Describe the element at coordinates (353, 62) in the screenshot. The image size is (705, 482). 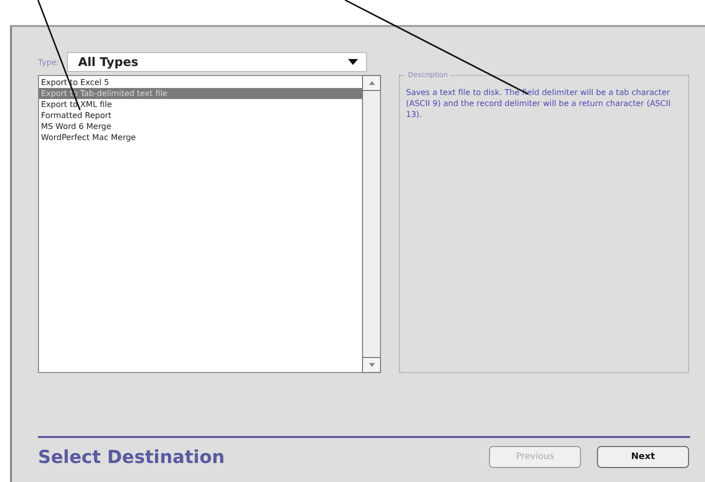
I see `caret-icon` at that location.